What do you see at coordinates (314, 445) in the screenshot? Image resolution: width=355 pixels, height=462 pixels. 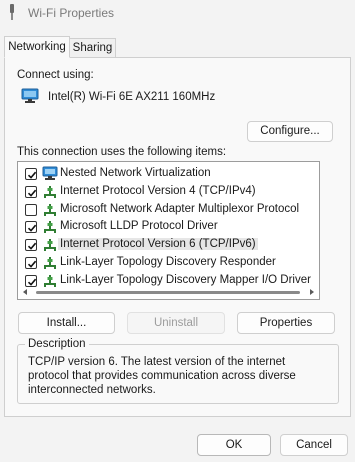 I see `cancel-button: Cancel` at bounding box center [314, 445].